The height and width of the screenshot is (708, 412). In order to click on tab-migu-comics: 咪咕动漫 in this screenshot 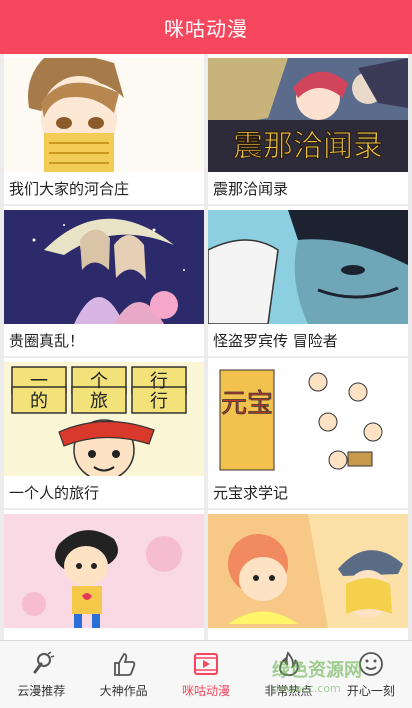, I will do `click(206, 674)`.